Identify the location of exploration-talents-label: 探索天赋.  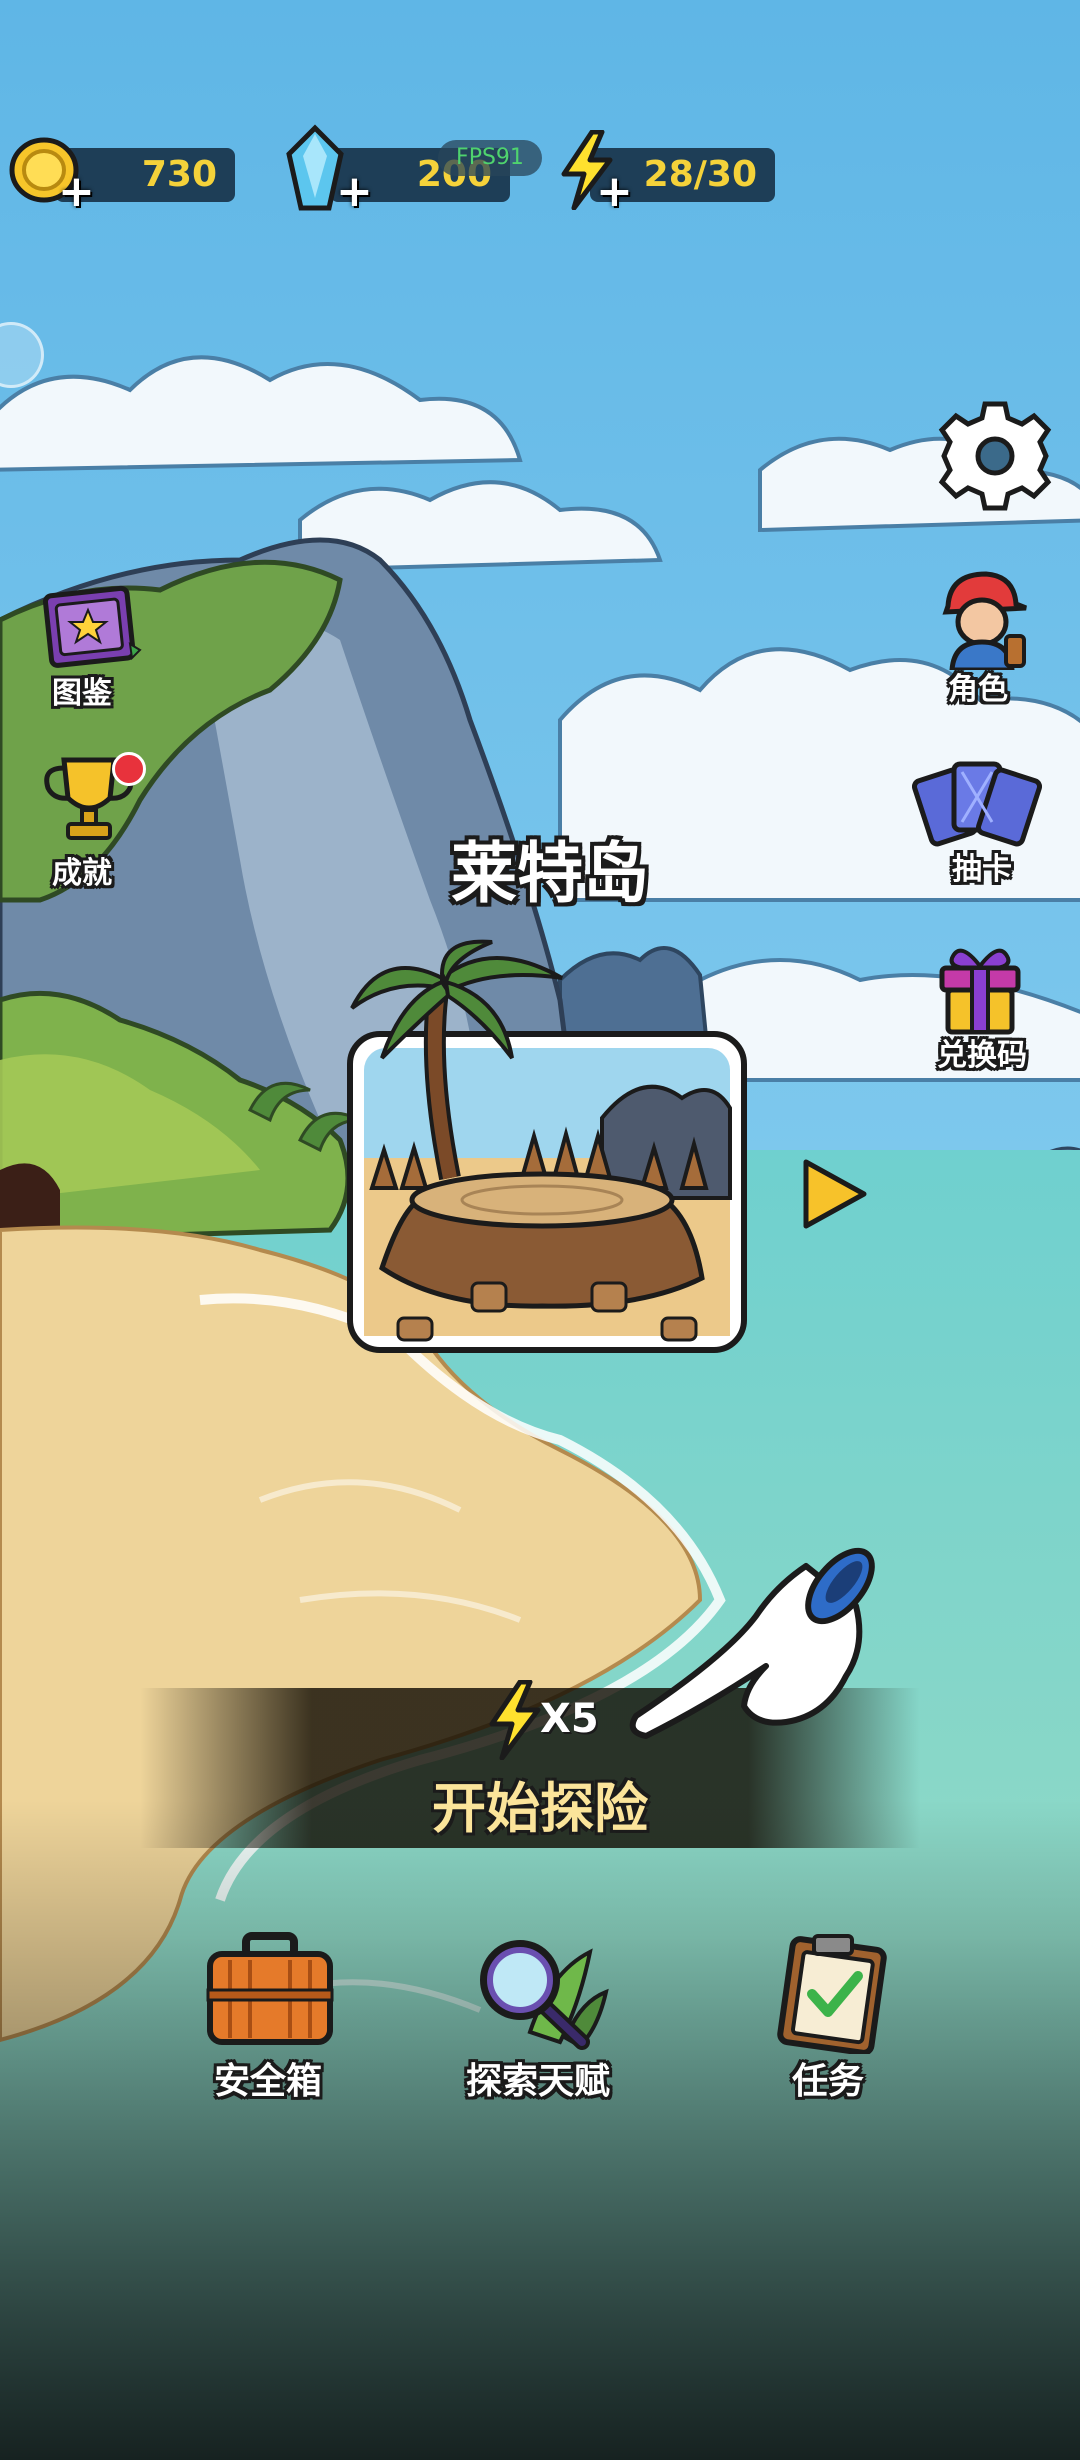
(538, 2078).